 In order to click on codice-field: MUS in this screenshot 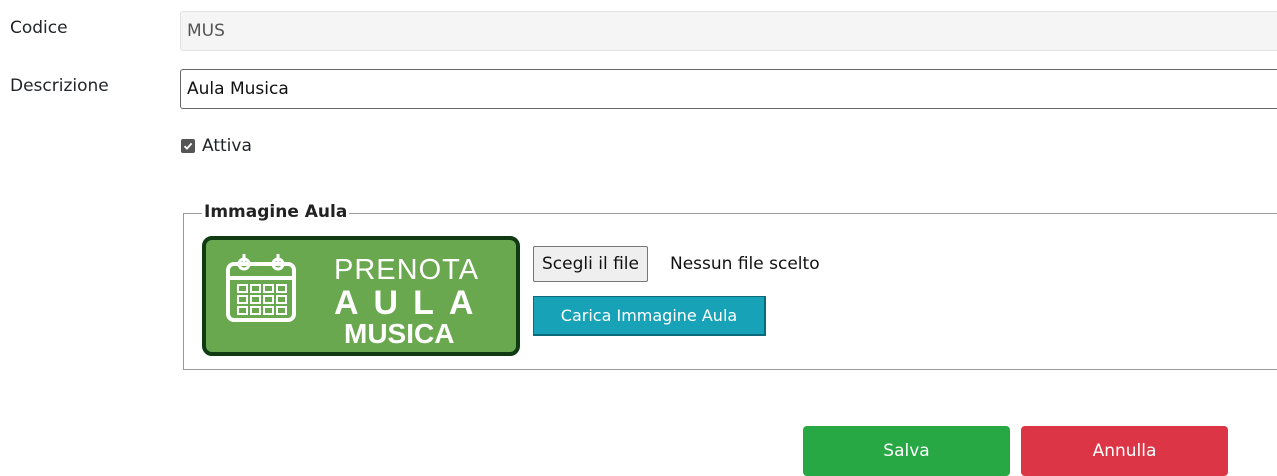, I will do `click(728, 31)`.